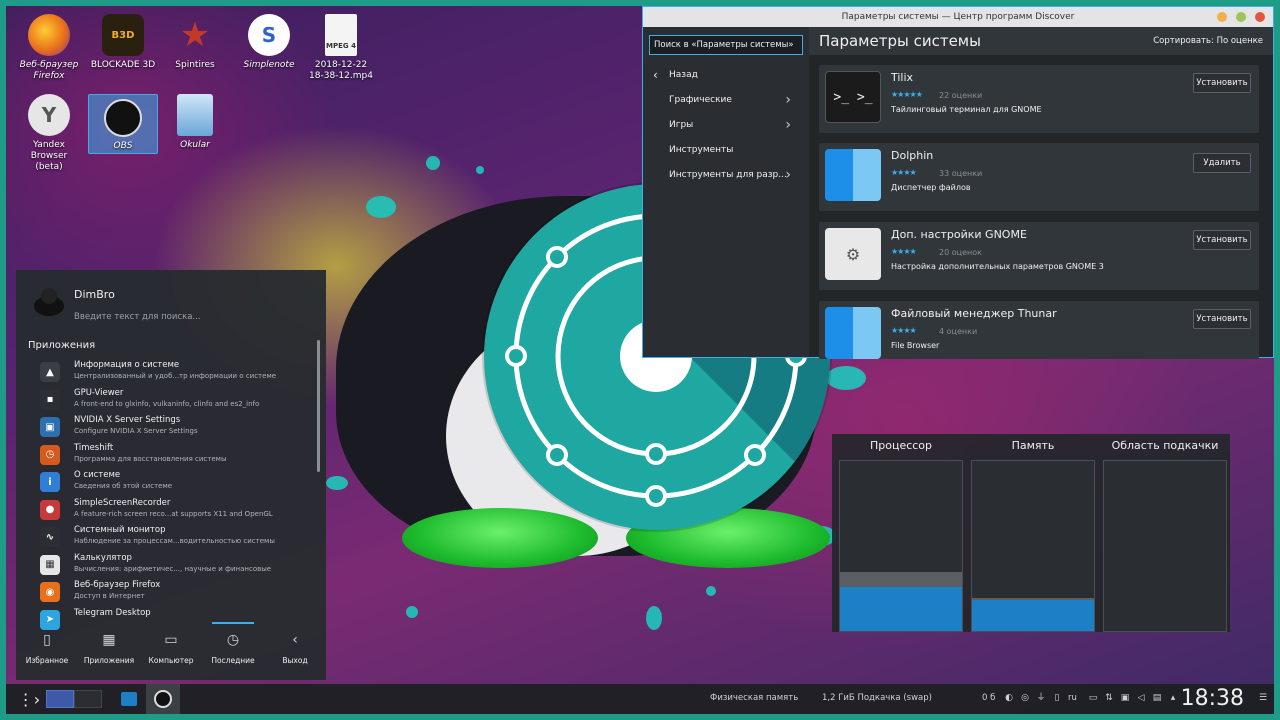 Image resolution: width=1280 pixels, height=720 pixels. I want to click on app-description: File Browser, so click(915, 345).